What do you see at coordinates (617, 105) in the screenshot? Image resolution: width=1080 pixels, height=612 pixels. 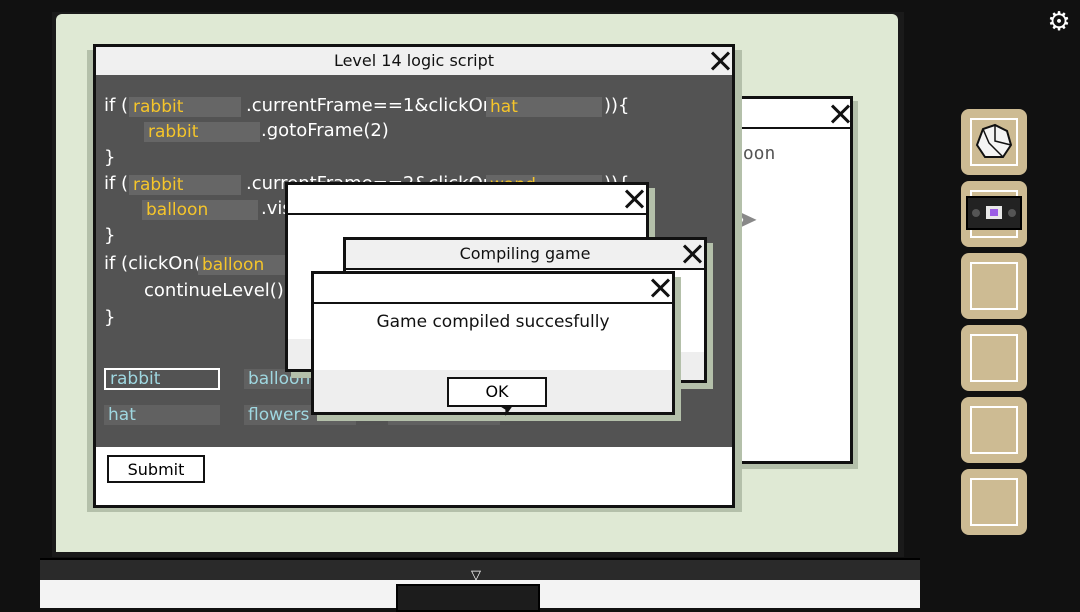 I see `code-text: )){` at bounding box center [617, 105].